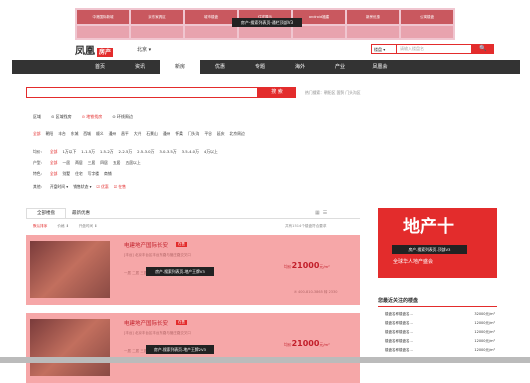 This screenshot has width=530, height=383. I want to click on filter-option: 1-1.5万, so click(88, 152).